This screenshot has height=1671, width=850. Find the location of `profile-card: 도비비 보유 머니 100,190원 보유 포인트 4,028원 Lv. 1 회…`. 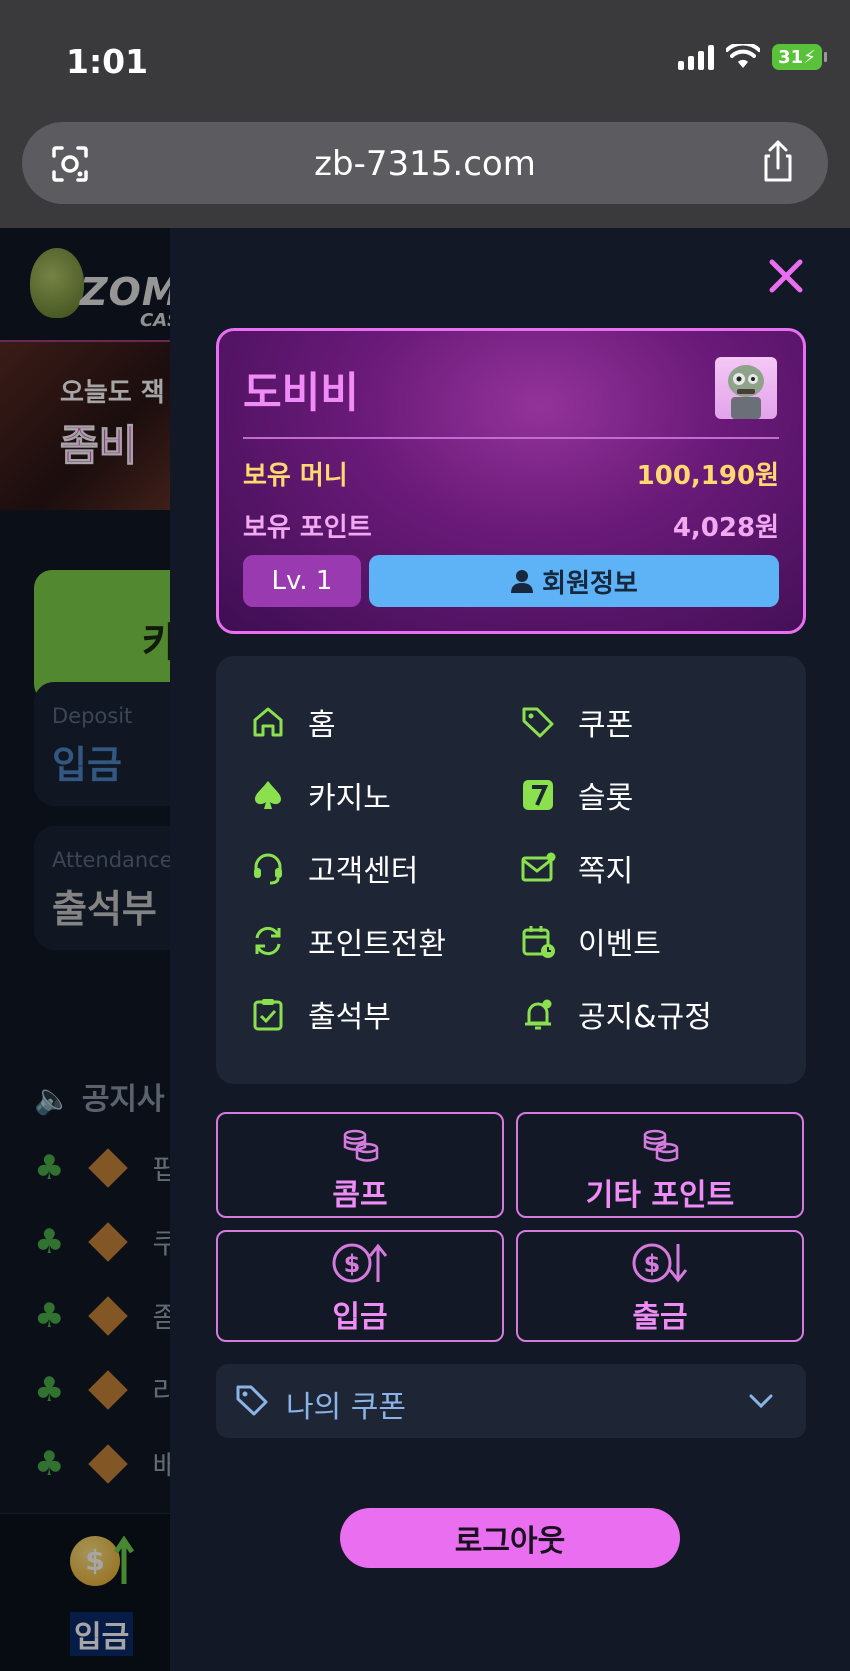

profile-card: 도비비 보유 머니 100,190원 보유 포인트 4,028원 Lv. 1 회… is located at coordinates (511, 481).